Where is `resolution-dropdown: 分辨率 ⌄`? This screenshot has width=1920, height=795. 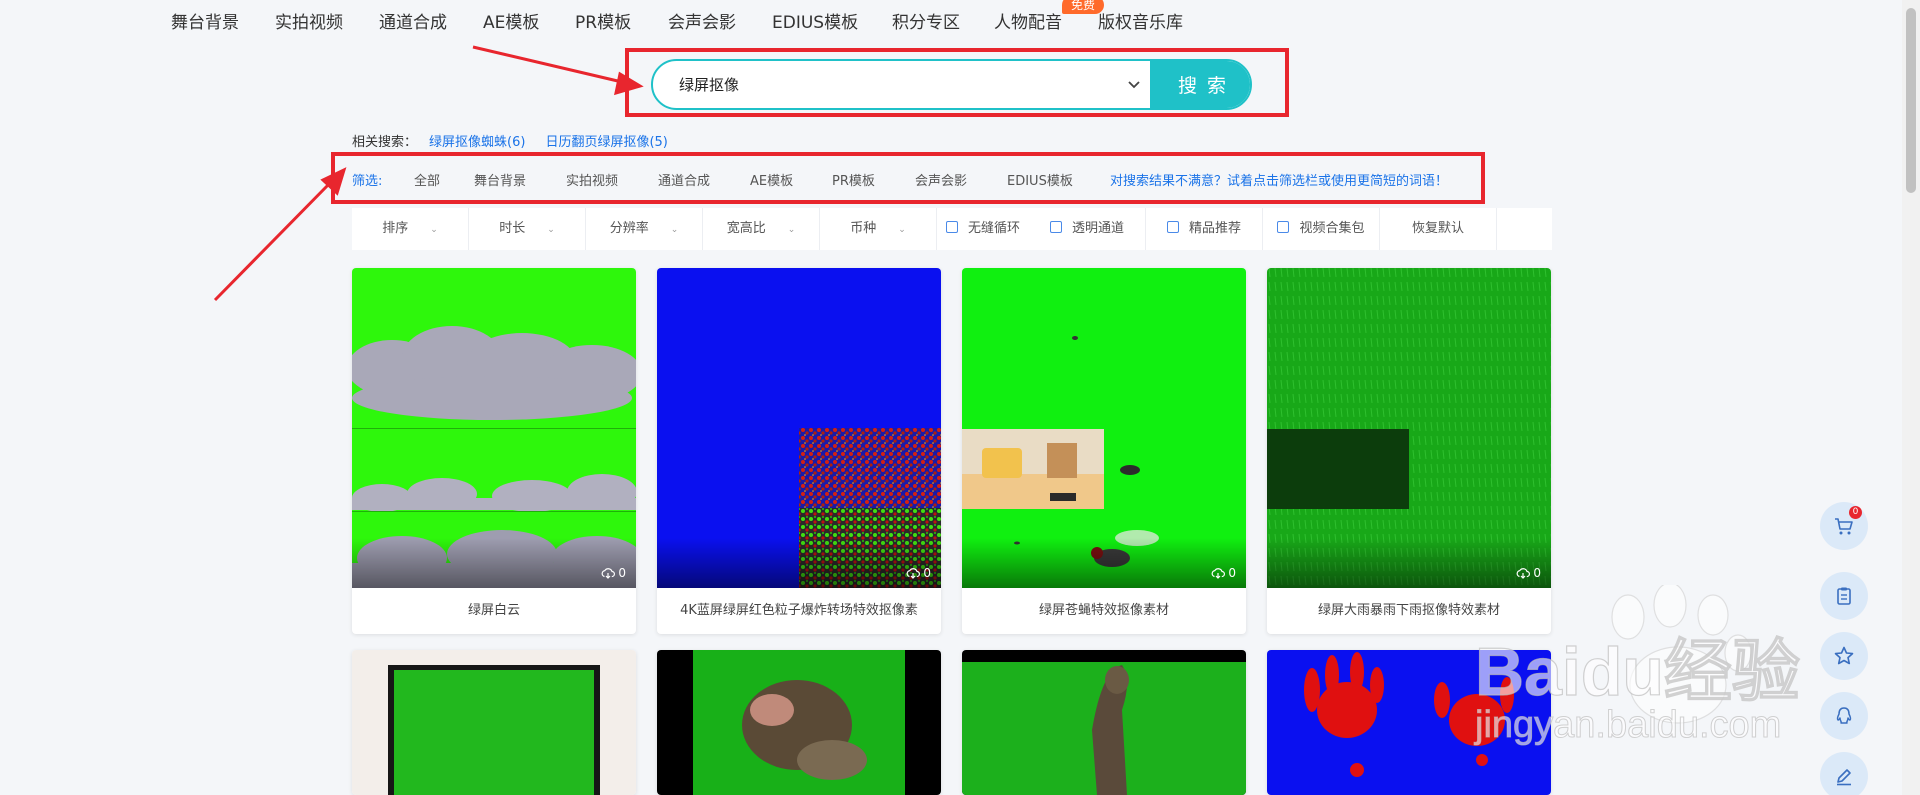 resolution-dropdown: 分辨率 ⌄ is located at coordinates (644, 229).